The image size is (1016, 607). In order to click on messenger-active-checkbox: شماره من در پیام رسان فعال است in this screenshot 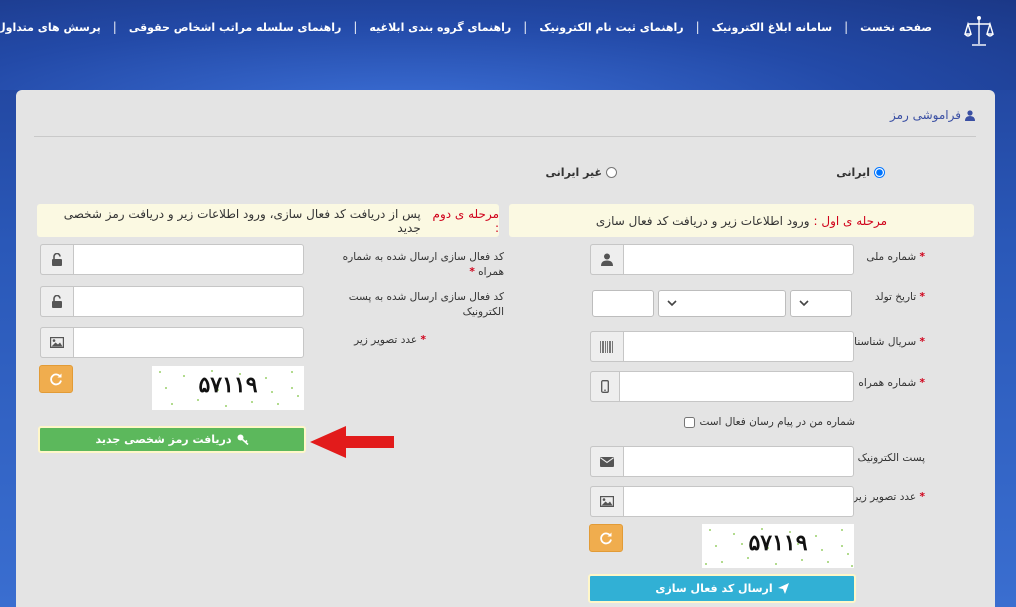, I will do `click(769, 422)`.